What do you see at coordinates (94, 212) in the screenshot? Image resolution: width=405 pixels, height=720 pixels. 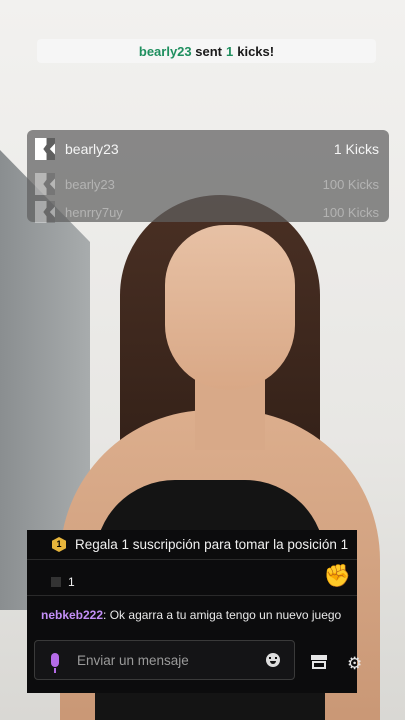 I see `leaderboard-name: henrry7uy` at bounding box center [94, 212].